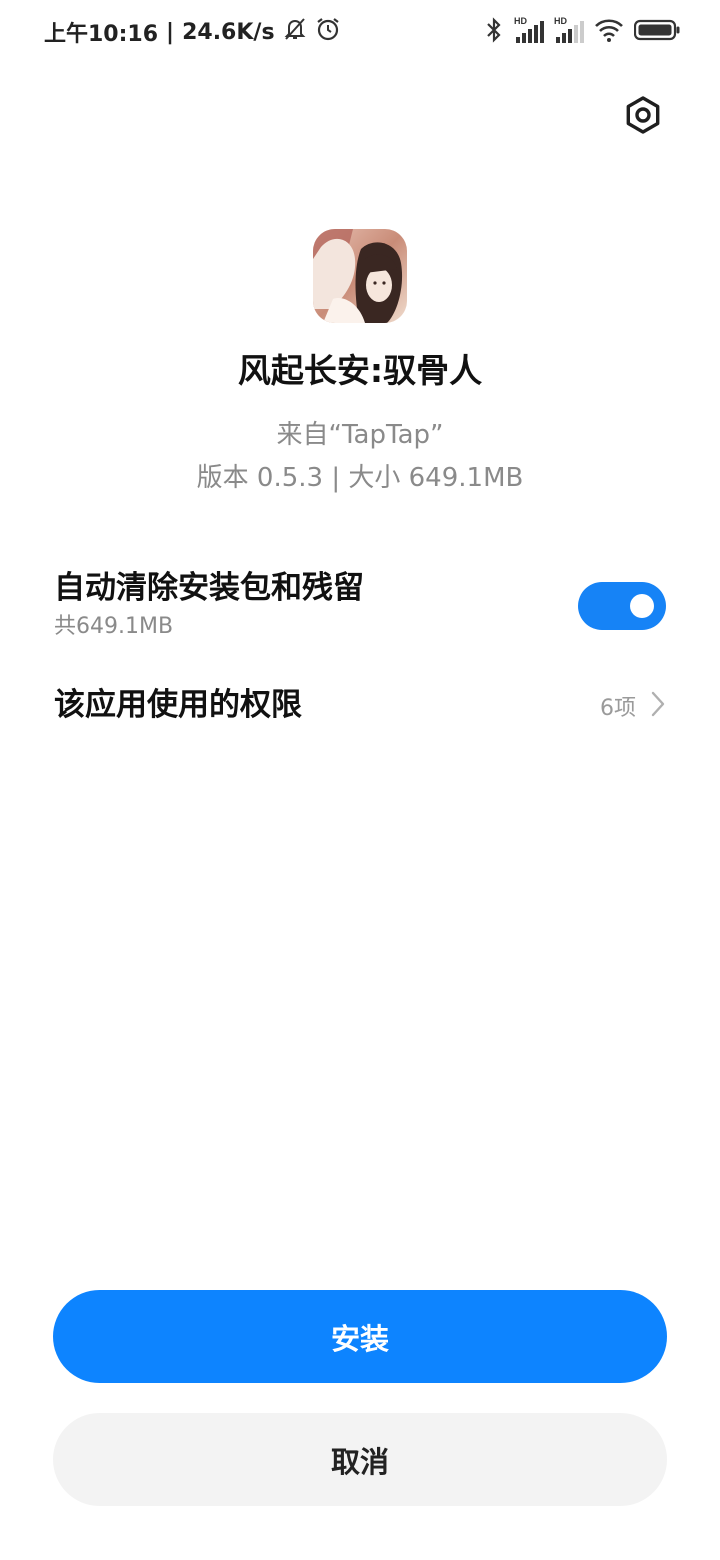 This screenshot has height=1560, width=720. I want to click on status-time: 上午10:16, so click(101, 34).